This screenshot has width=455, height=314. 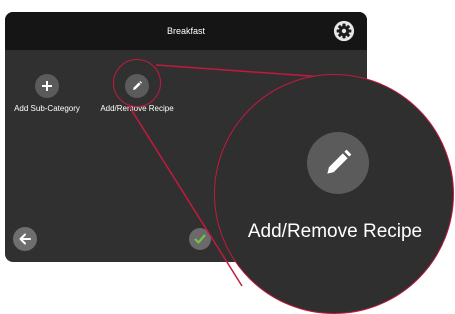 I want to click on settings-button, so click(x=344, y=31).